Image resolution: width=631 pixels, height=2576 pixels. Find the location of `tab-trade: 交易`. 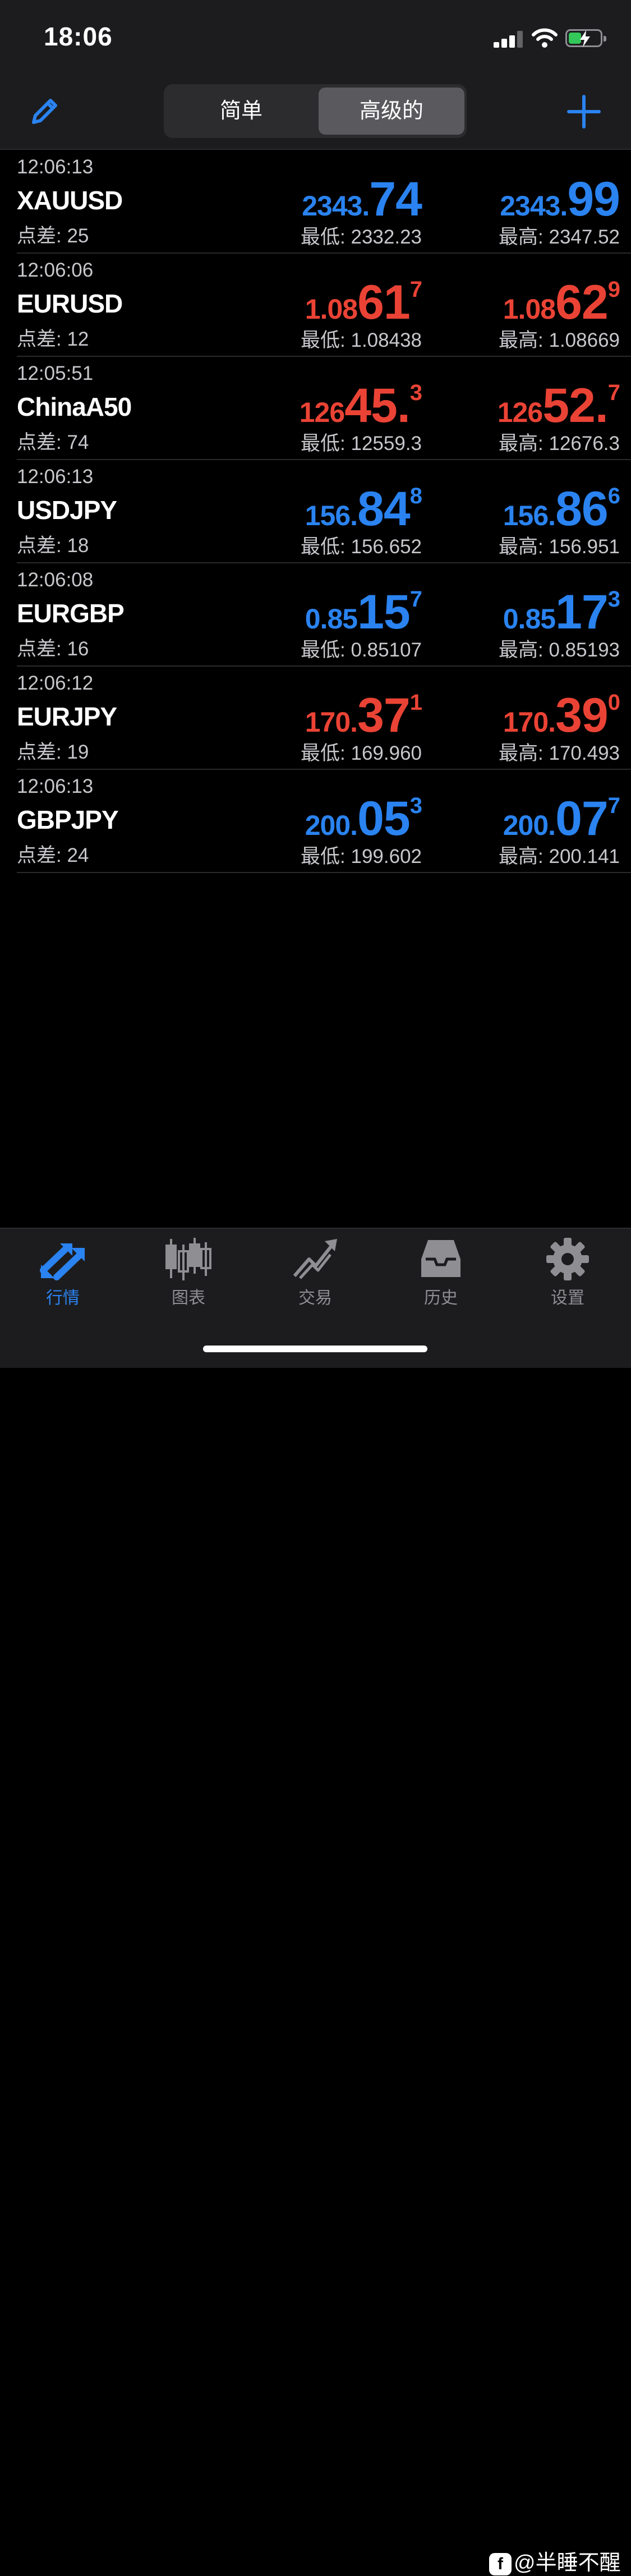

tab-trade: 交易 is located at coordinates (315, 1272).